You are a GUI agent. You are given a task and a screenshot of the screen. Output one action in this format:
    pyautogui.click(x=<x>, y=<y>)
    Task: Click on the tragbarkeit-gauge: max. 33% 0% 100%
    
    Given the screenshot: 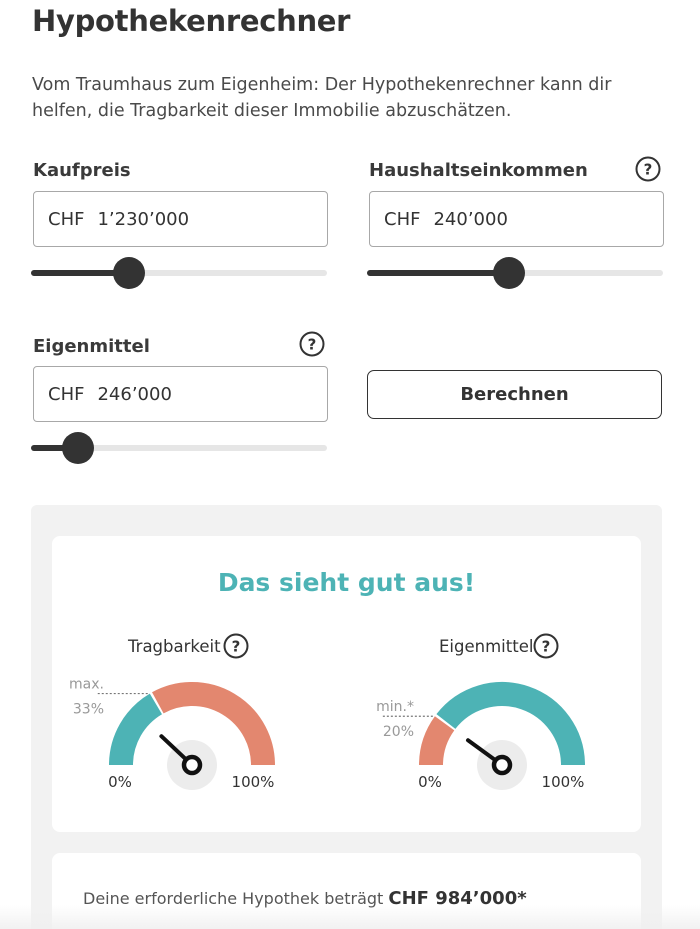 What is the action you would take?
    pyautogui.click(x=172, y=734)
    